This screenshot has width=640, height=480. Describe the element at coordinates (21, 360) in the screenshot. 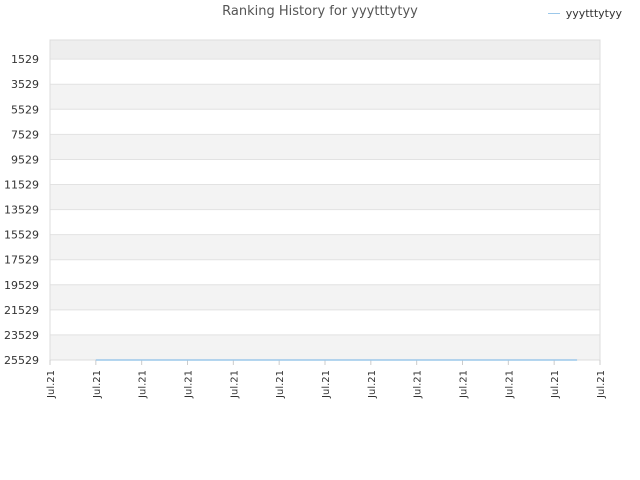

I see `y-tick-label: 25529` at that location.